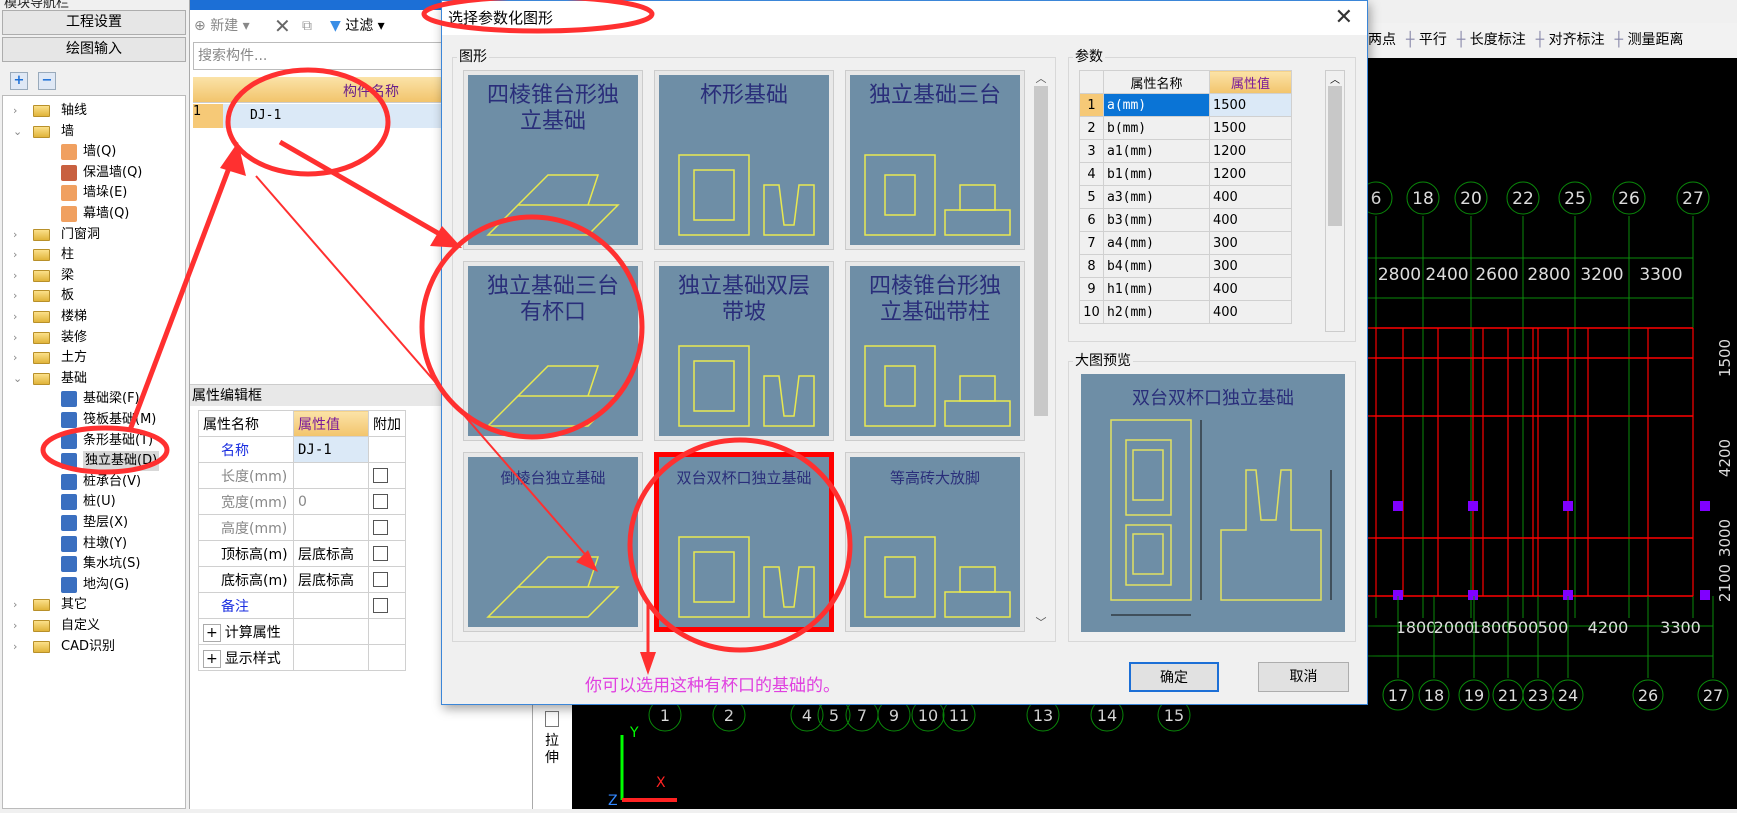 This screenshot has width=1737, height=813. Describe the element at coordinates (744, 542) in the screenshot. I see `shape-thumbnail: 双台双杯口独立基础` at that location.